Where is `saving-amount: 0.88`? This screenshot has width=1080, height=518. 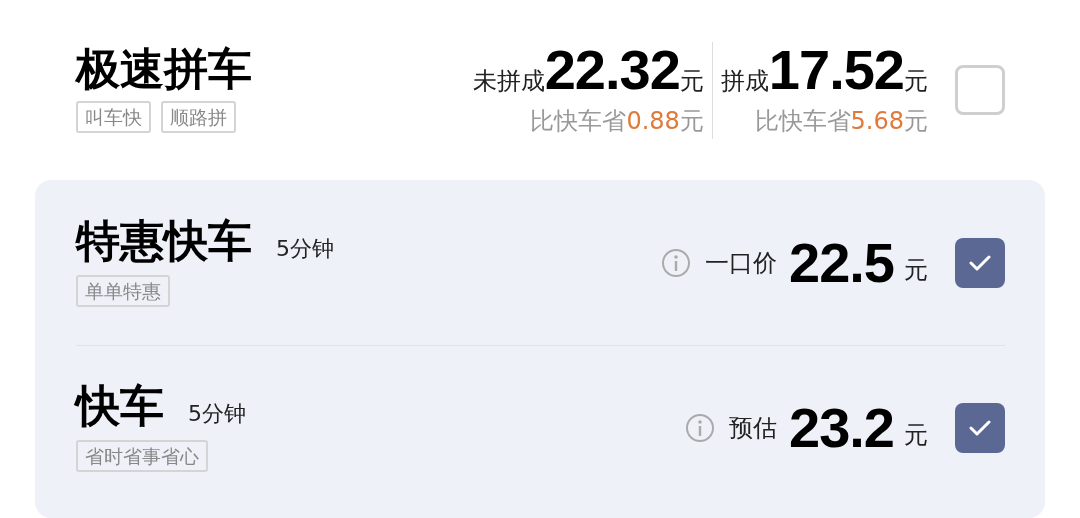
saving-amount: 0.88 is located at coordinates (653, 121).